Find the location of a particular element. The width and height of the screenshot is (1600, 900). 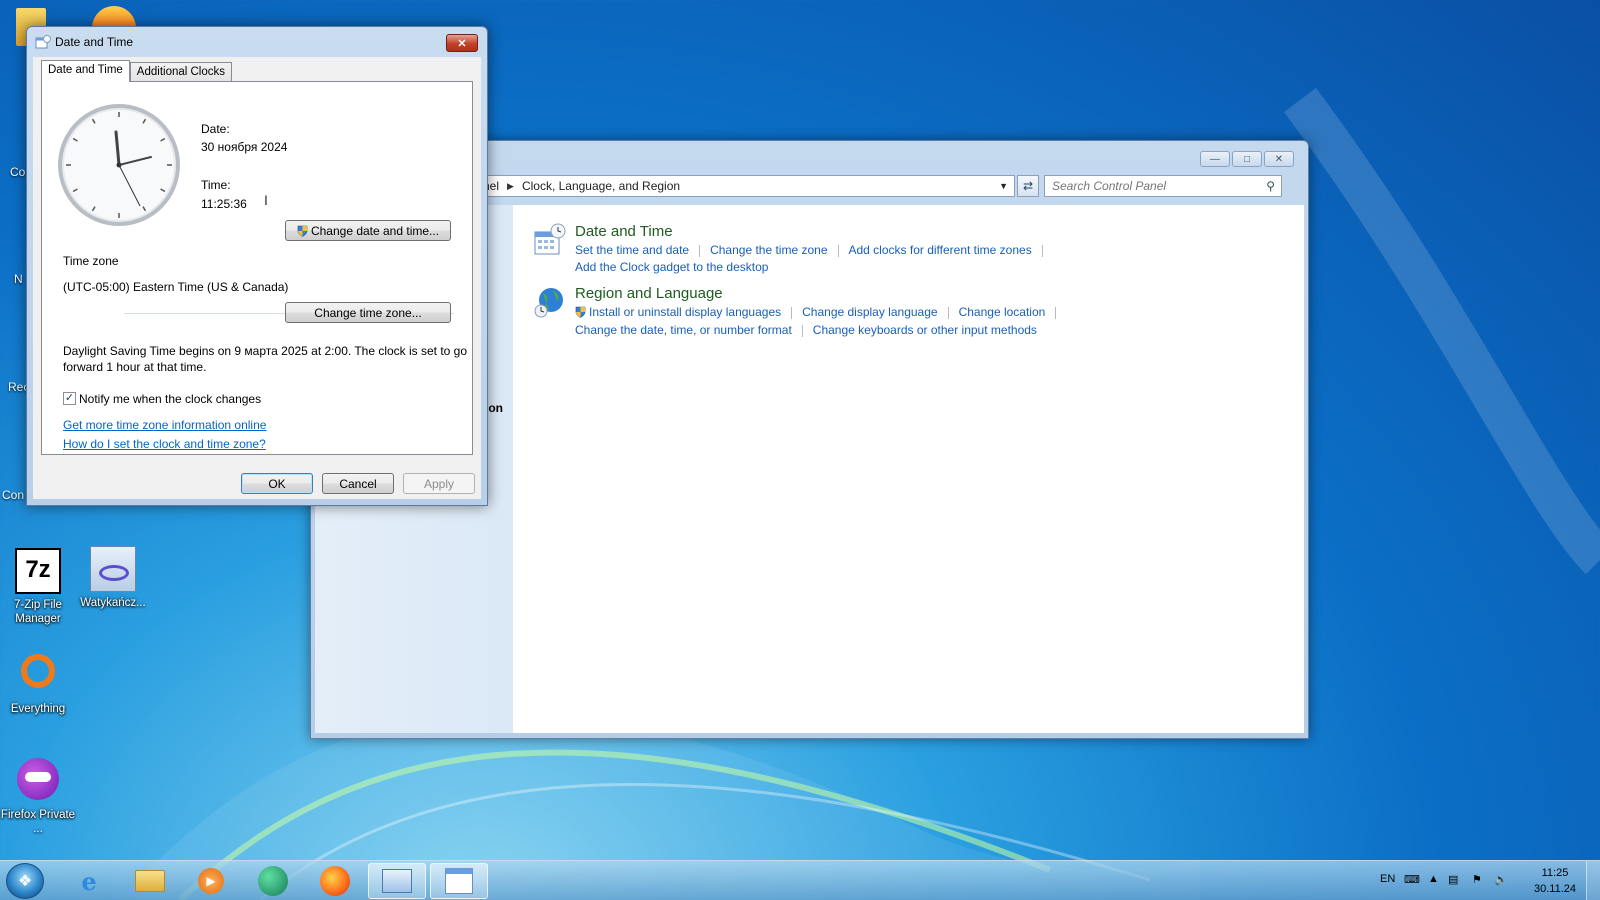

minimize-button: — is located at coordinates (1215, 159).